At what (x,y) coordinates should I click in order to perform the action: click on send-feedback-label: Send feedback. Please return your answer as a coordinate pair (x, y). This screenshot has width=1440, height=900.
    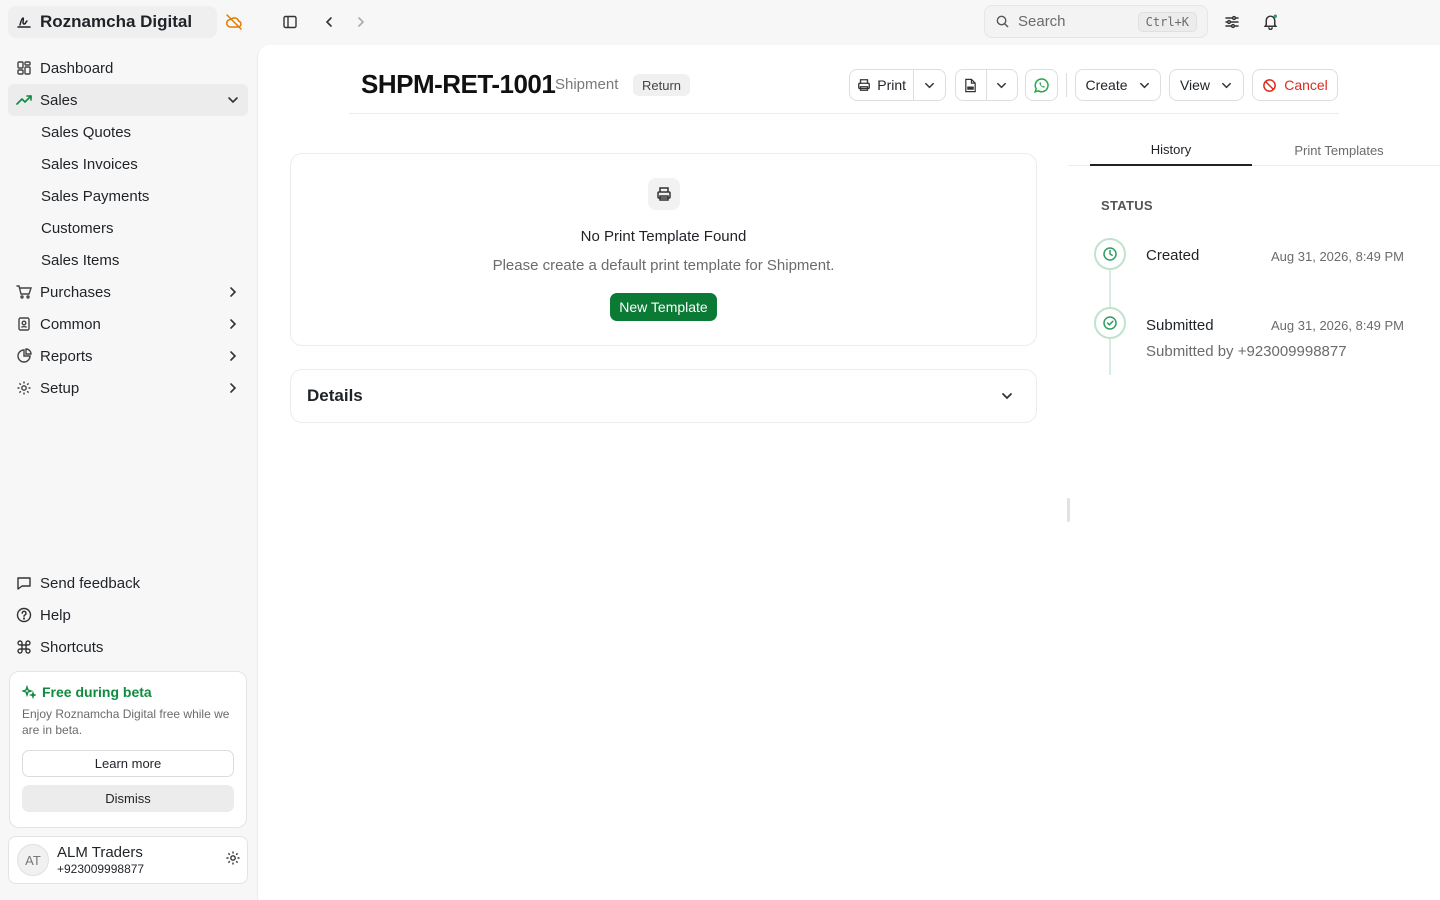
    Looking at the image, I should click on (90, 583).